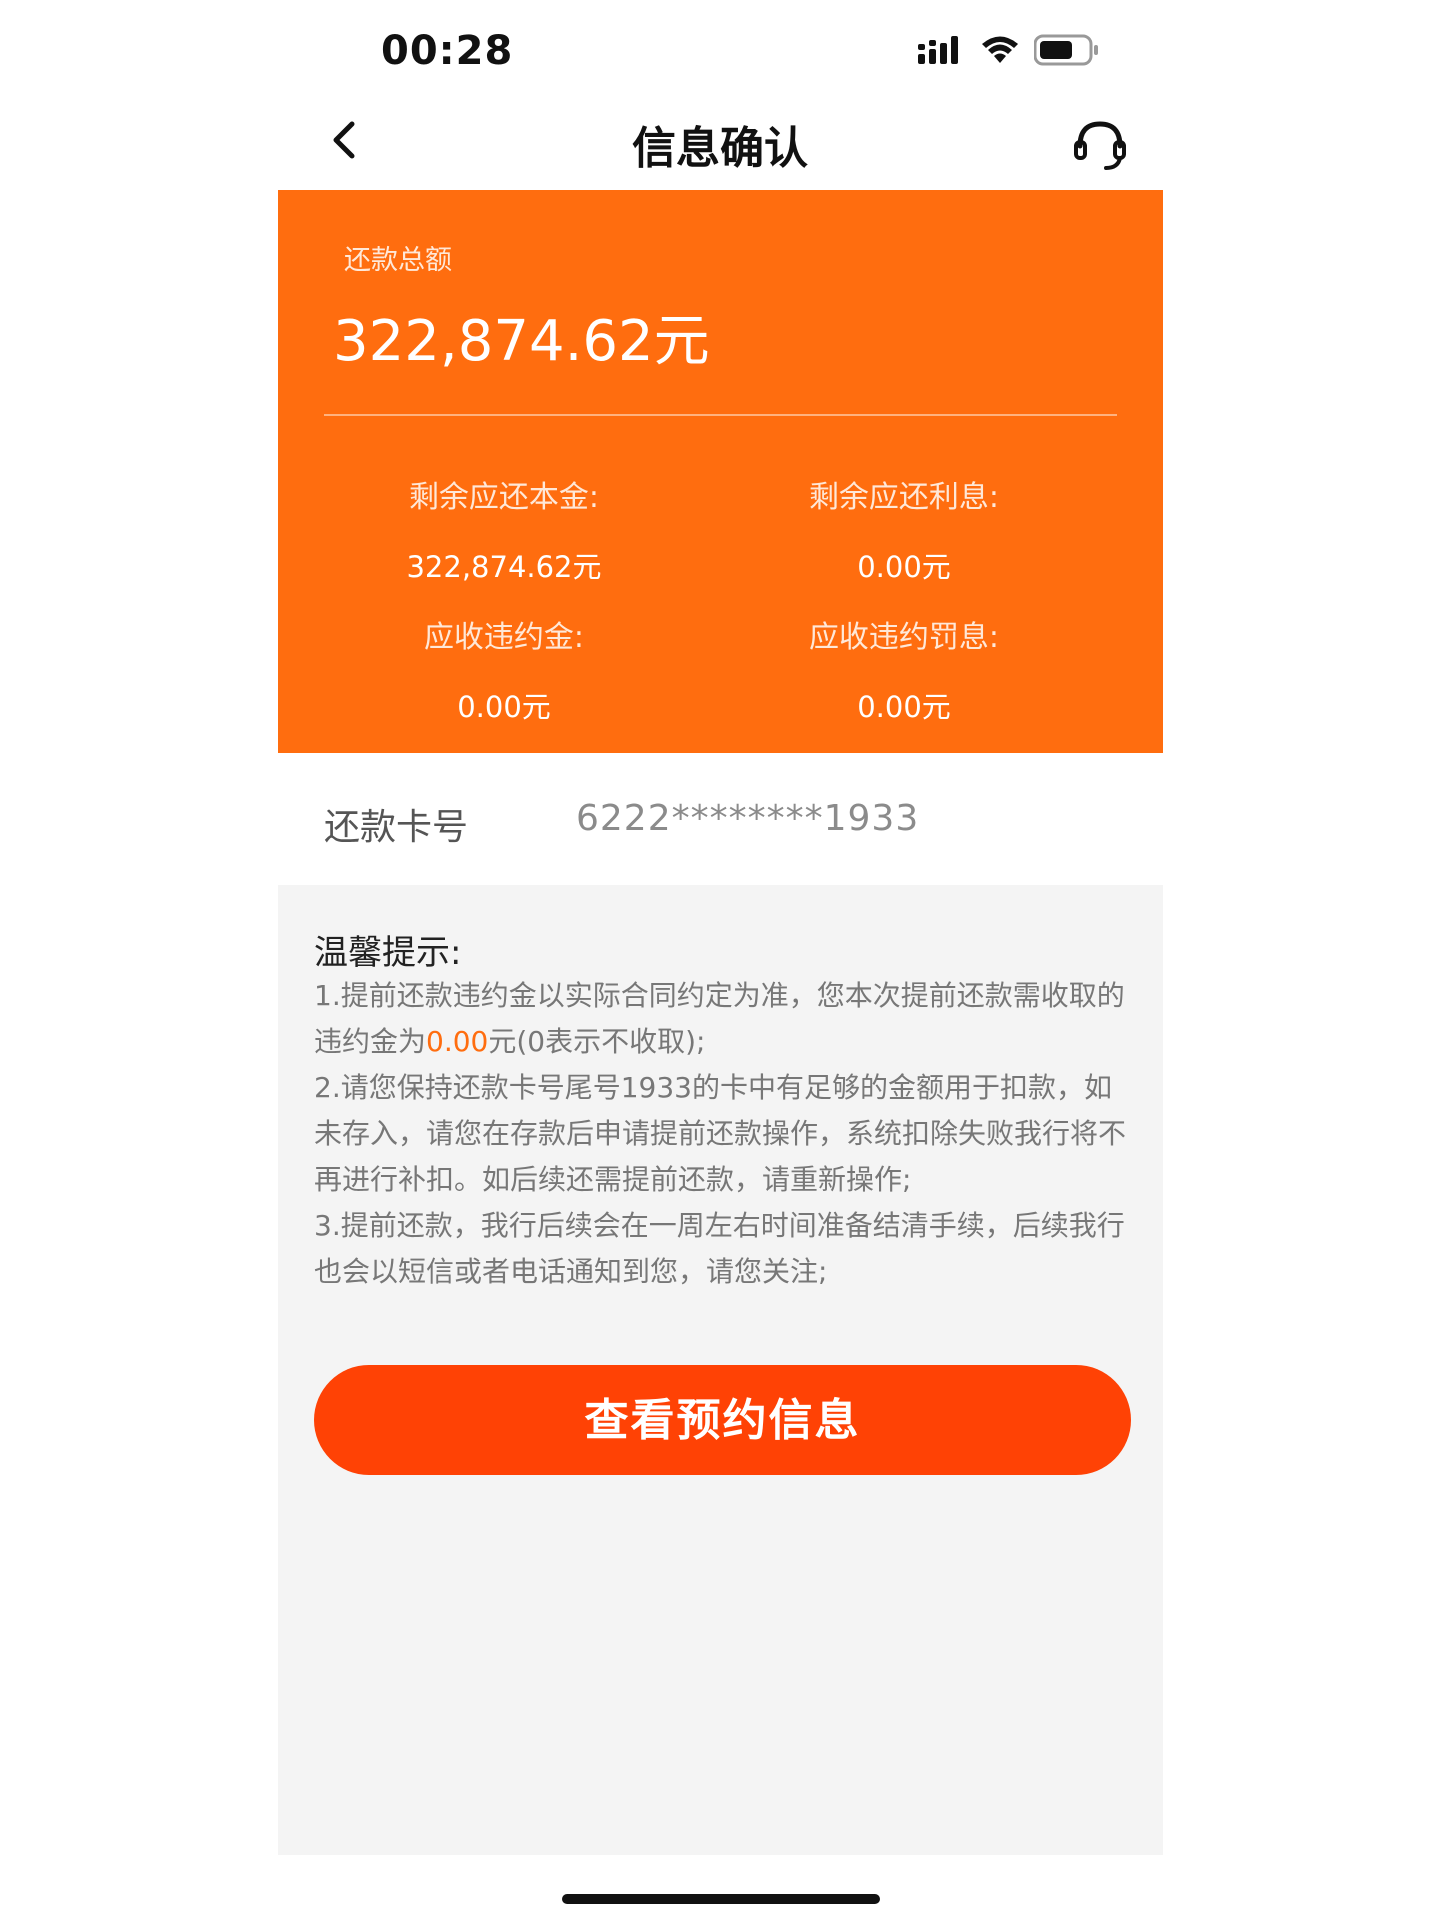 The image size is (1440, 1920). What do you see at coordinates (504, 637) in the screenshot?
I see `penalty-fee-label: 应收违约金:` at bounding box center [504, 637].